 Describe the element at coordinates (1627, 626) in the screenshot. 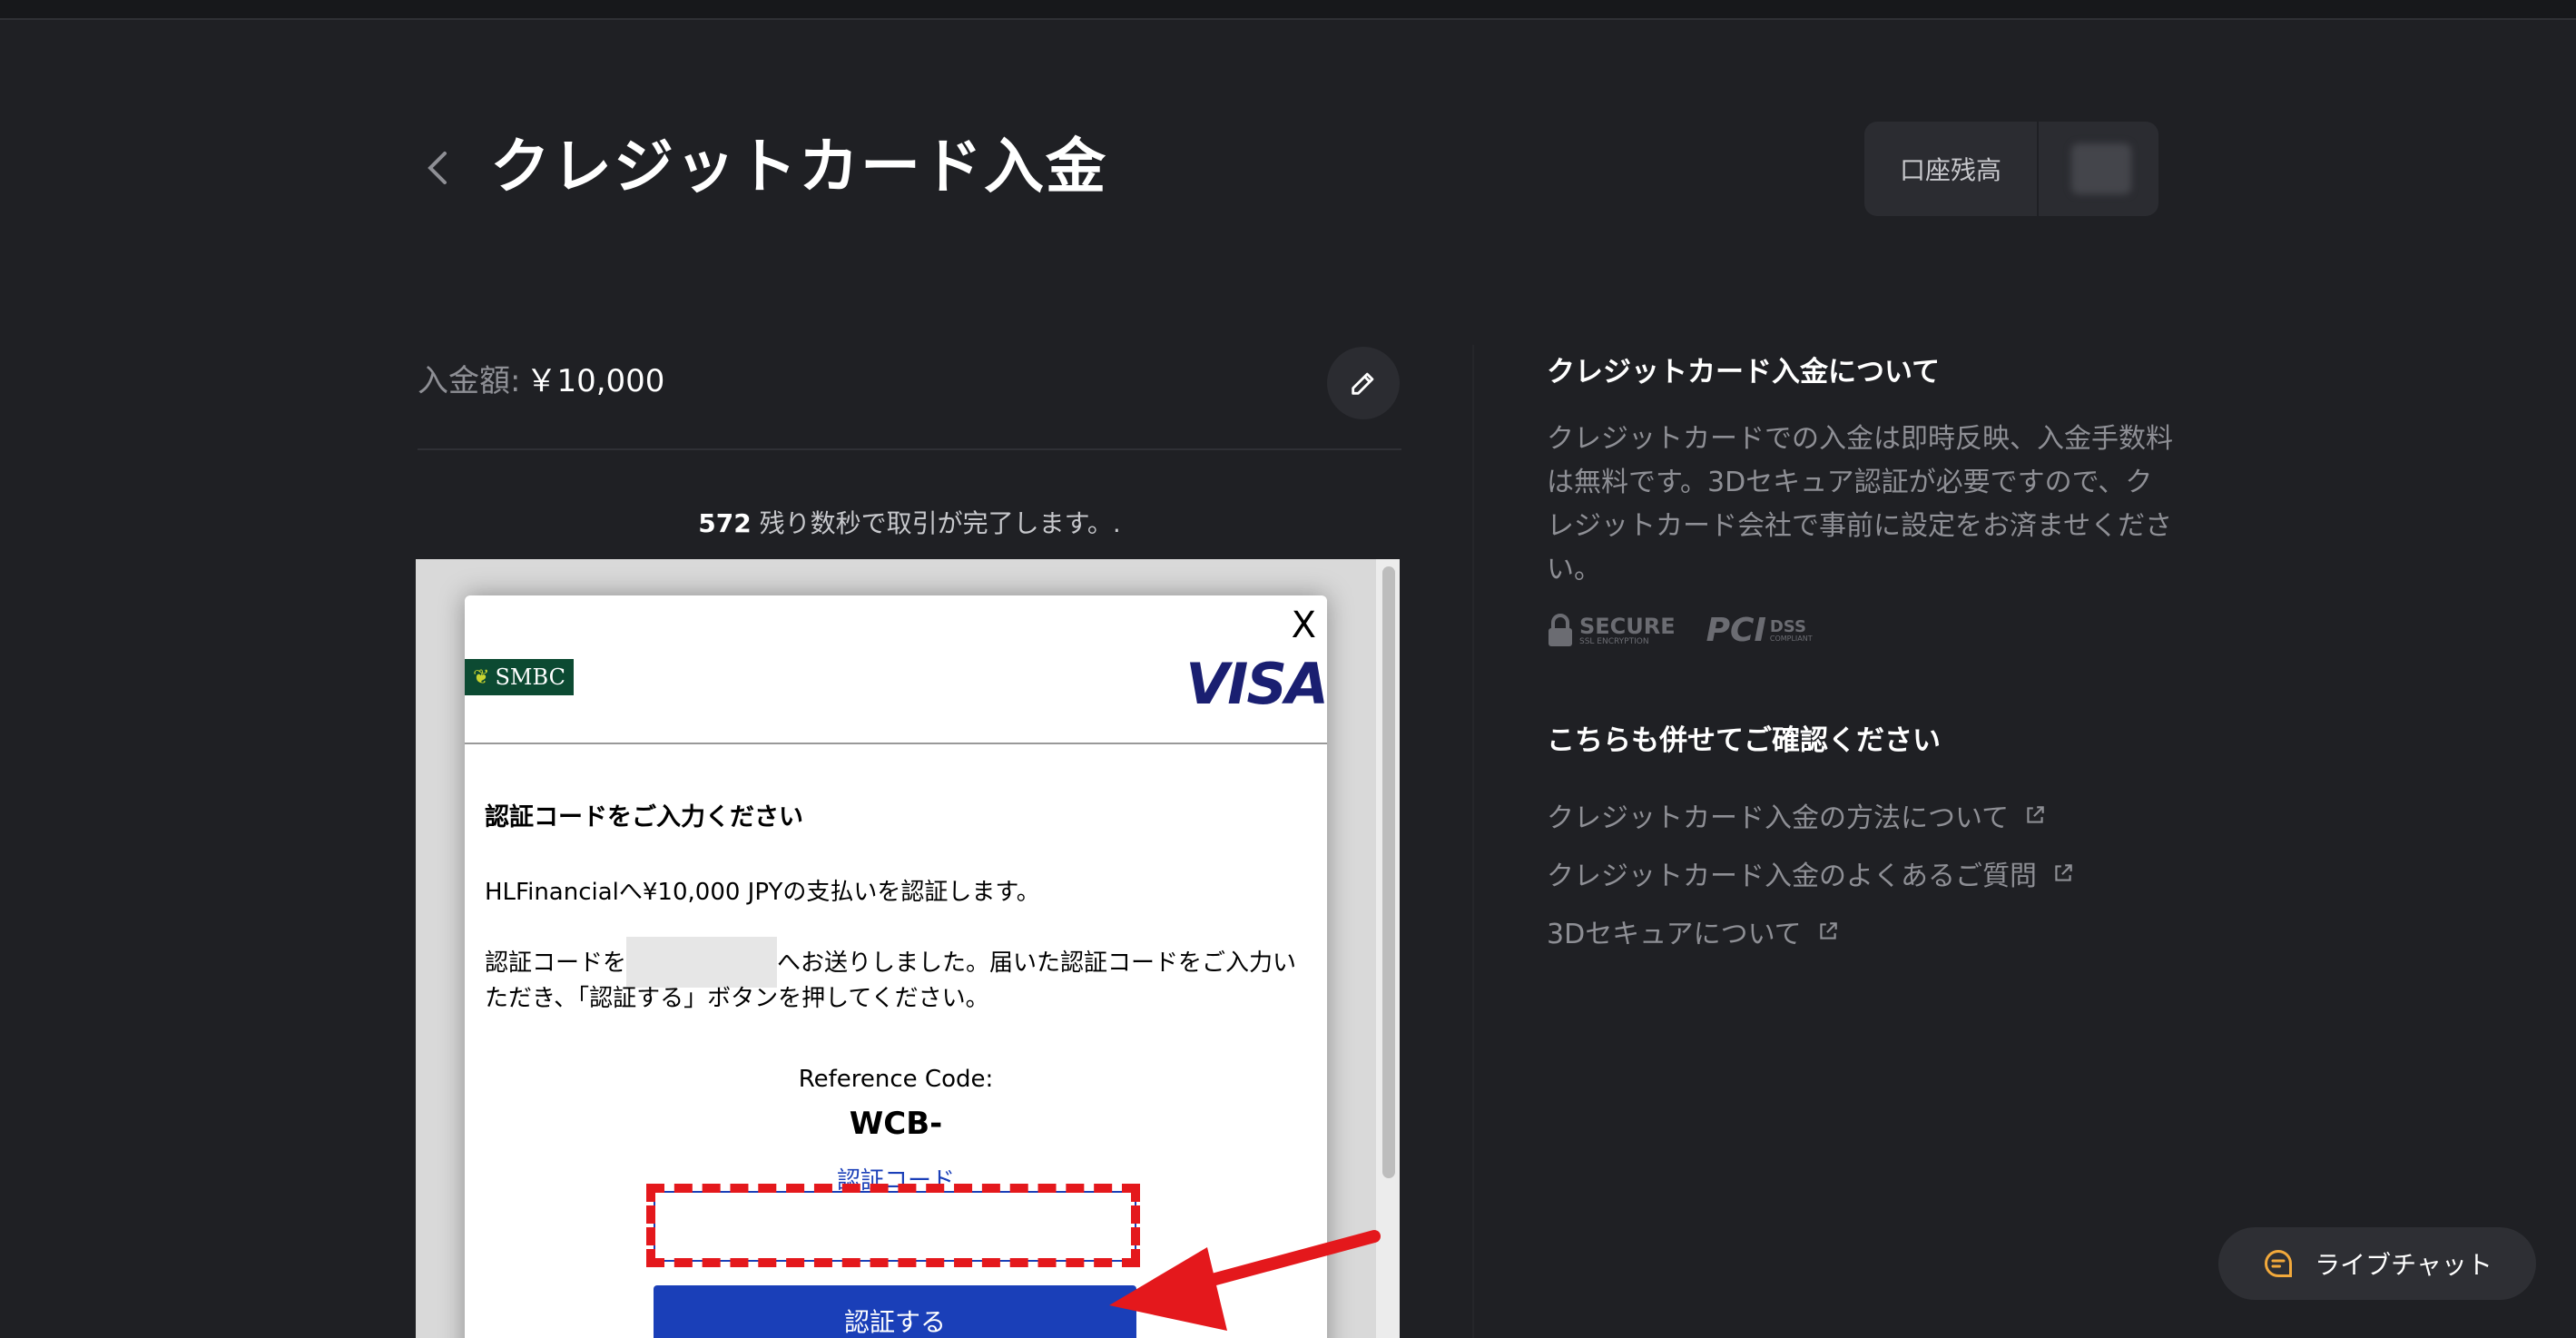

I see `secure-badge-text: SECURE` at that location.